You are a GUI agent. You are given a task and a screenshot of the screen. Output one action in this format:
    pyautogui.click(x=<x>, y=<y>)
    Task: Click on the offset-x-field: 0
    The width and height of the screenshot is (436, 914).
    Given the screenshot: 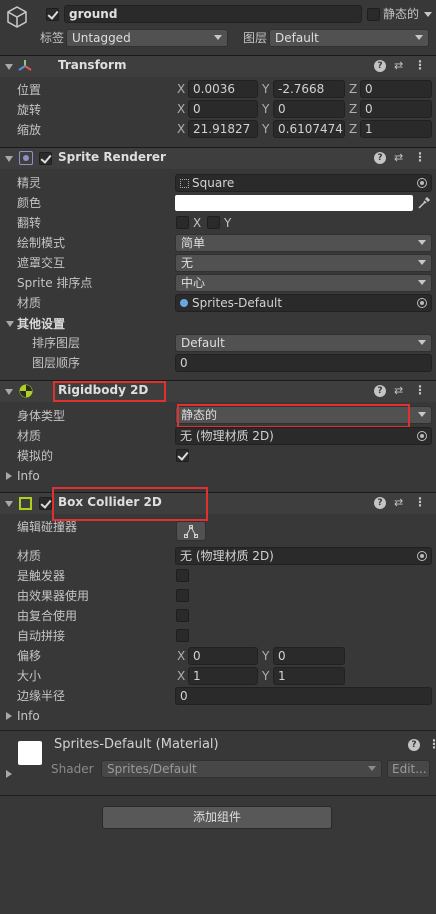 What is the action you would take?
    pyautogui.click(x=223, y=656)
    